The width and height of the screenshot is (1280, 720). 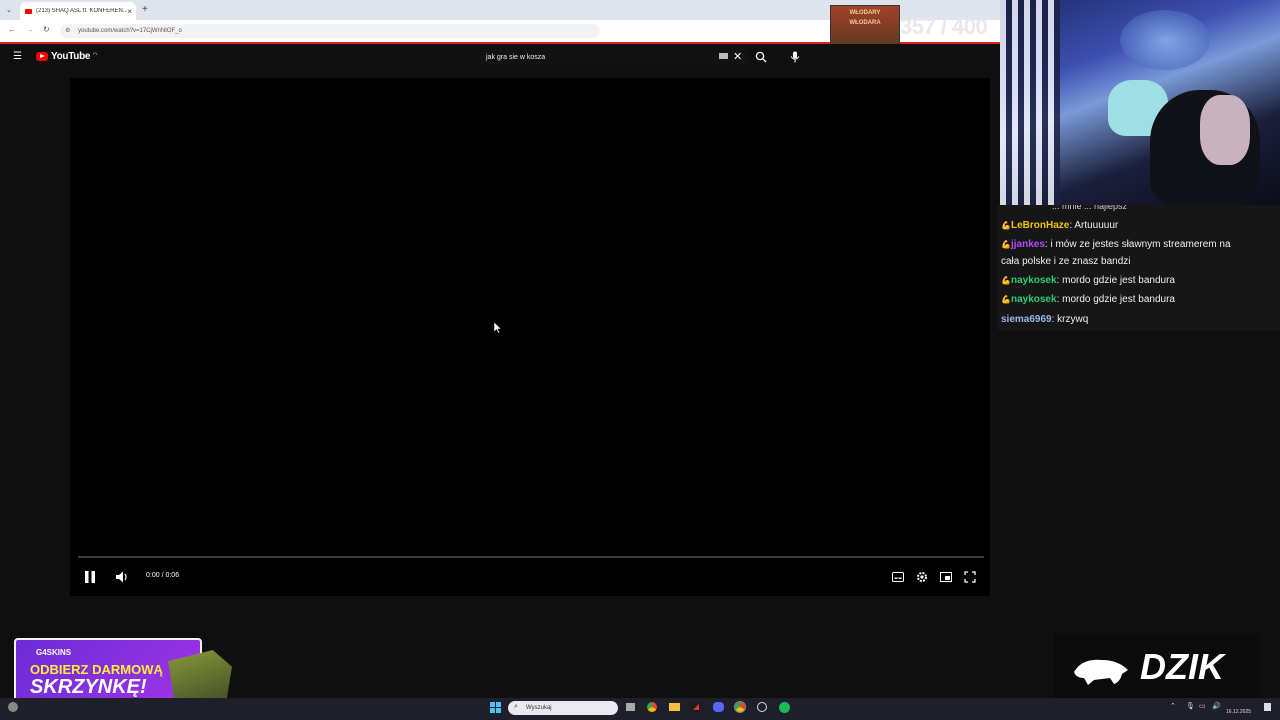 I want to click on new-tab-button: +, so click(x=145, y=9).